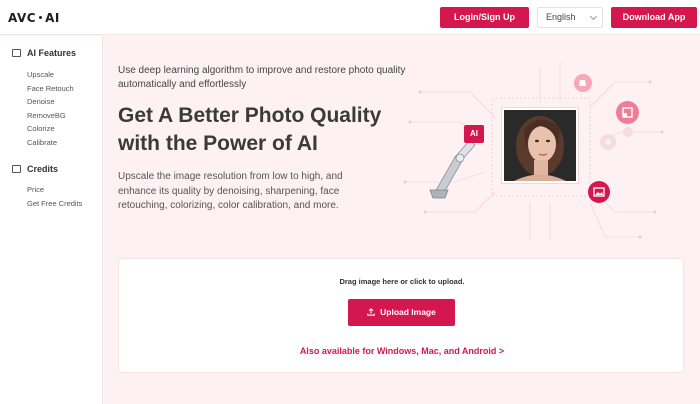 The image size is (700, 404). I want to click on upload-image-button: Upload Image, so click(401, 312).